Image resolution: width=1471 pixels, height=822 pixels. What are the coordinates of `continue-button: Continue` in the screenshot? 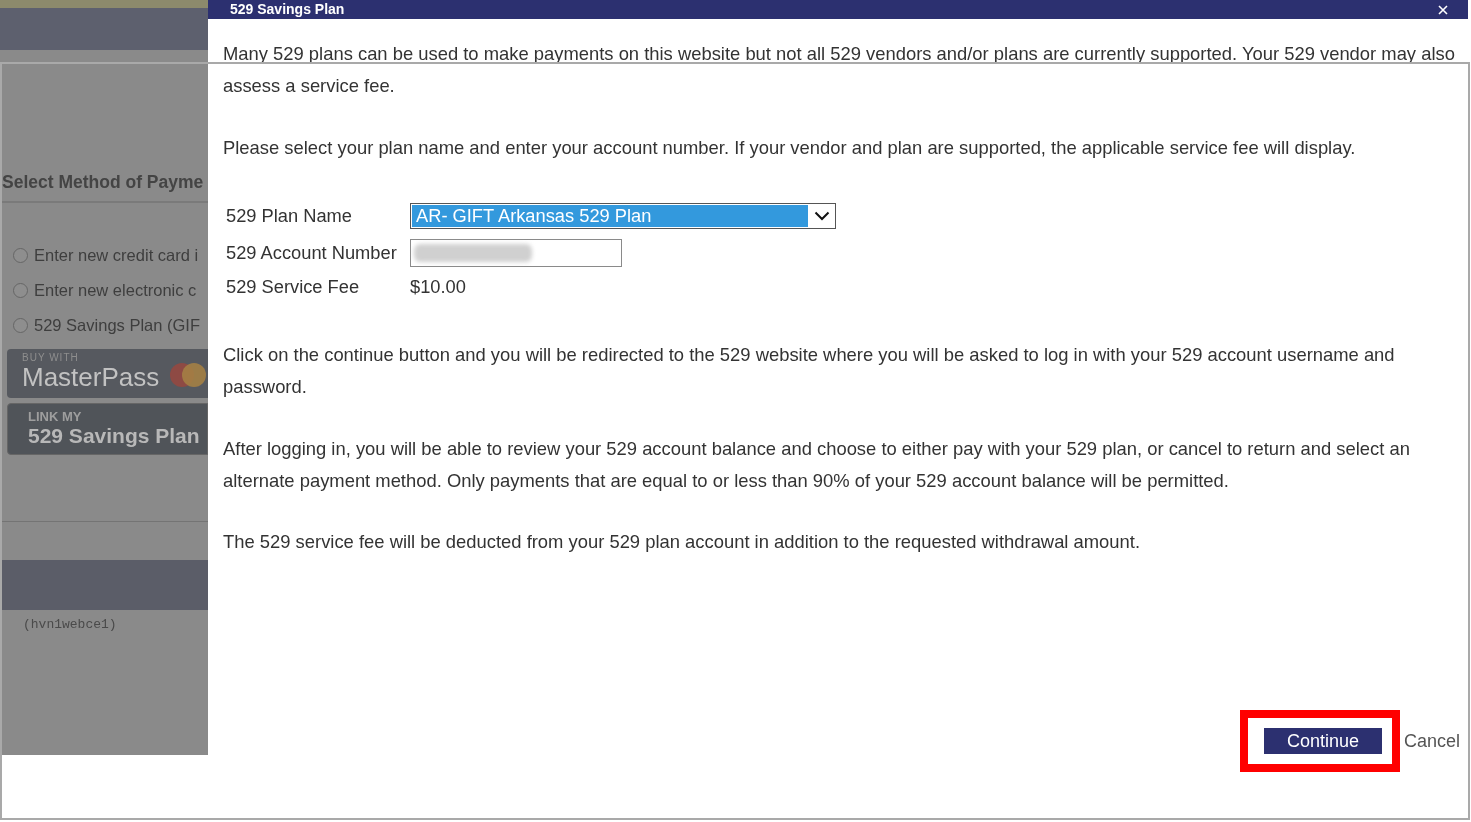 It's located at (1322, 741).